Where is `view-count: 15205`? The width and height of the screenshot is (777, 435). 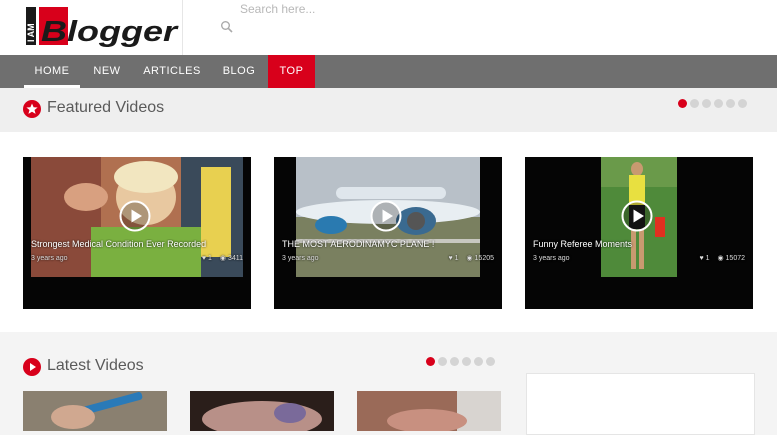 view-count: 15205 is located at coordinates (484, 258).